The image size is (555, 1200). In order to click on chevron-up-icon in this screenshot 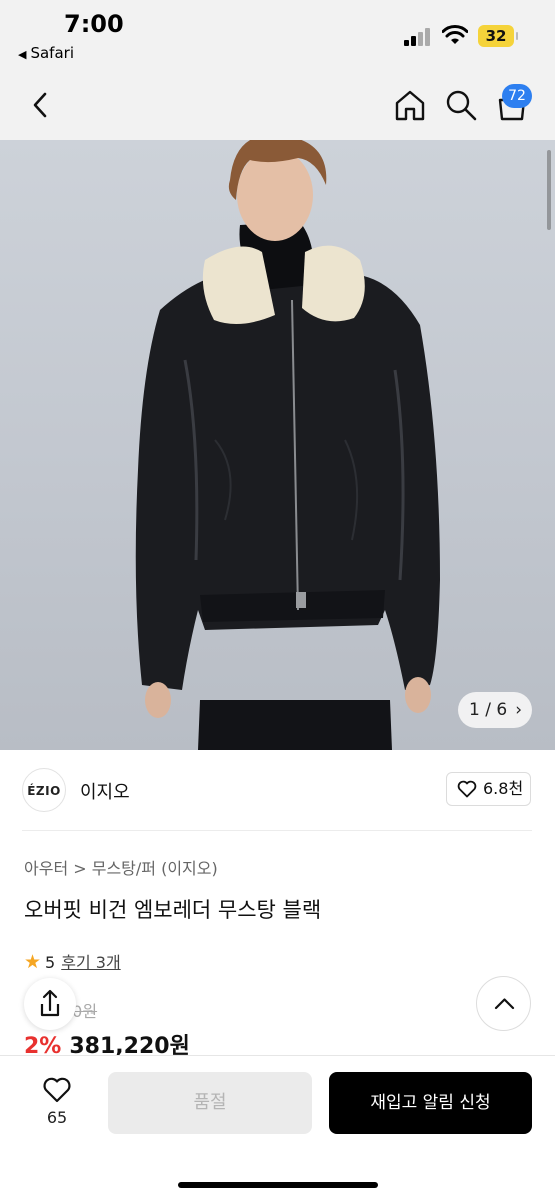, I will do `click(504, 1004)`.